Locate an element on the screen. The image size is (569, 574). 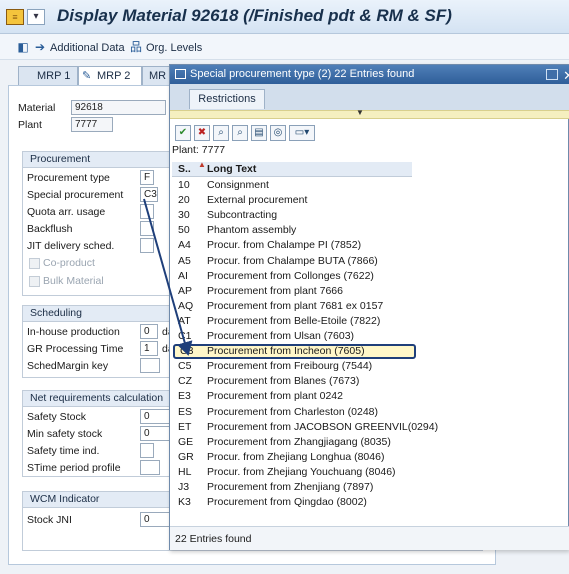
quota-usage-field is located at coordinates (147, 211).